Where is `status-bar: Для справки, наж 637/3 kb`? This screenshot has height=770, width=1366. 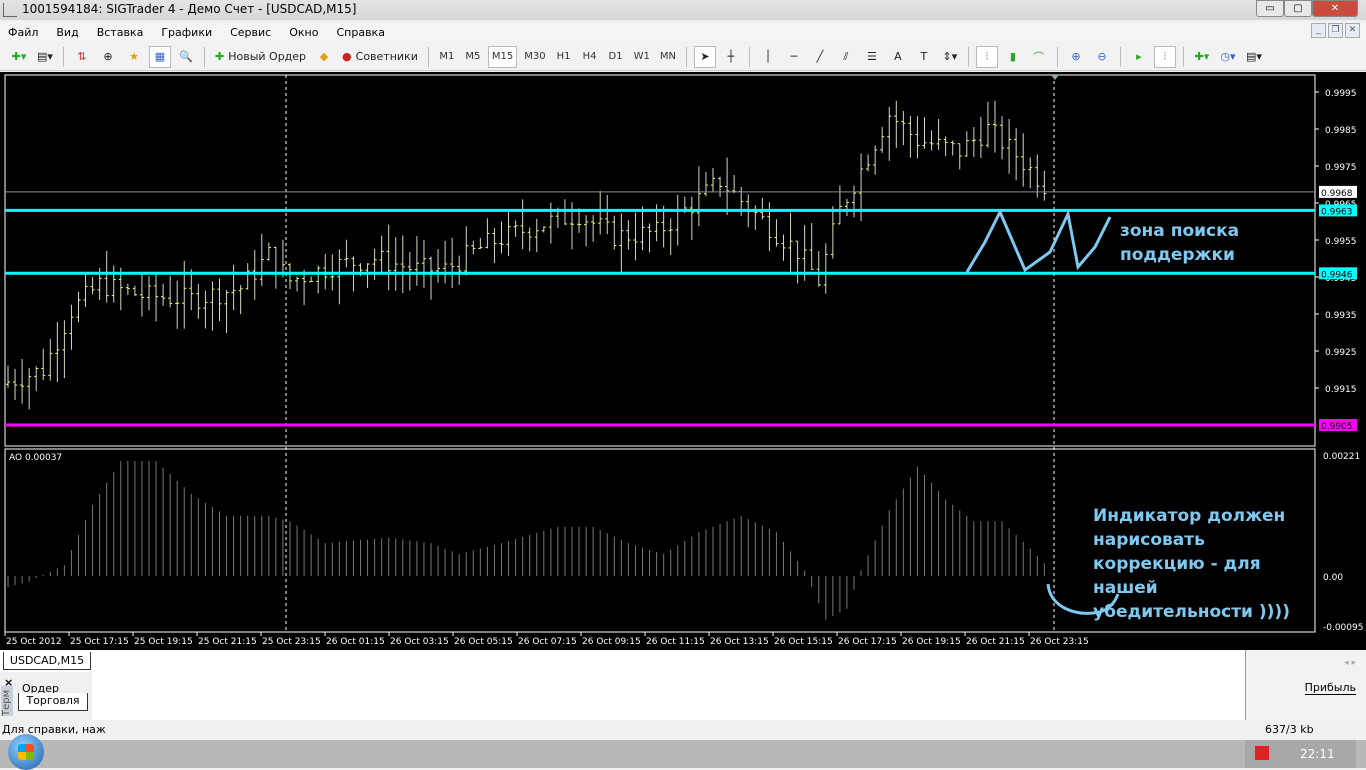 status-bar: Для справки, наж 637/3 kb is located at coordinates (683, 730).